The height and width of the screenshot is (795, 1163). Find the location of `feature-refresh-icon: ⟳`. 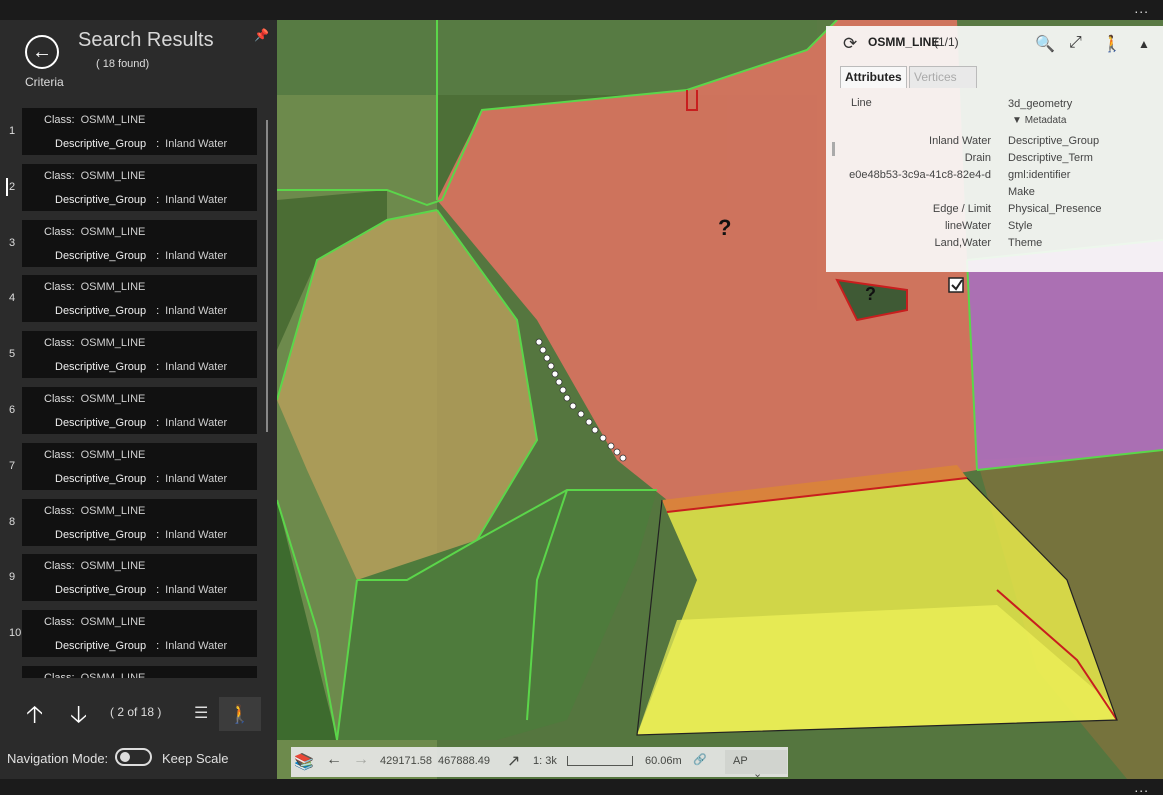

feature-refresh-icon: ⟳ is located at coordinates (850, 44).